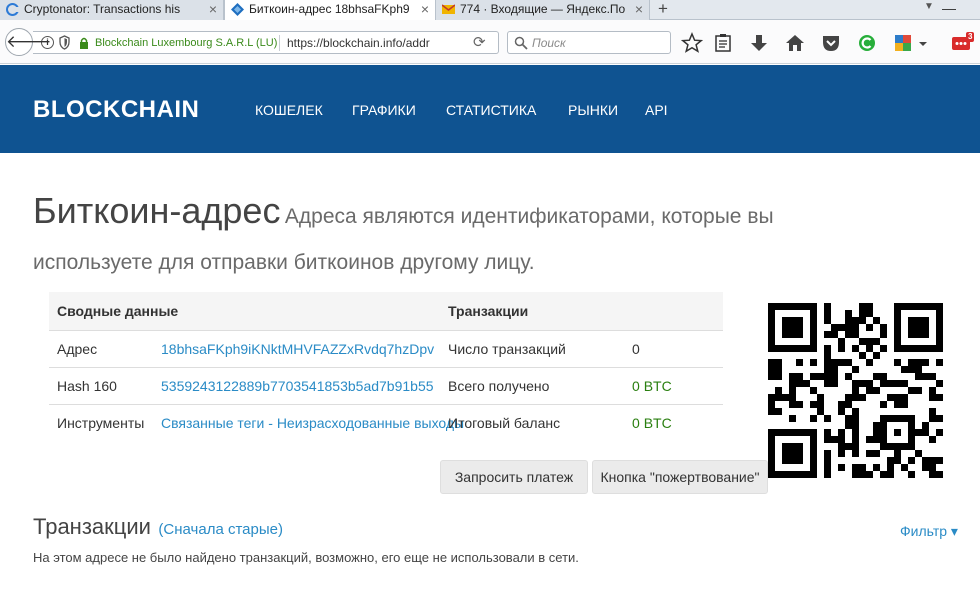 Image resolution: width=980 pixels, height=608 pixels. What do you see at coordinates (377, 43) in the screenshot?
I see `url-text: https://blockchain.info/addr` at bounding box center [377, 43].